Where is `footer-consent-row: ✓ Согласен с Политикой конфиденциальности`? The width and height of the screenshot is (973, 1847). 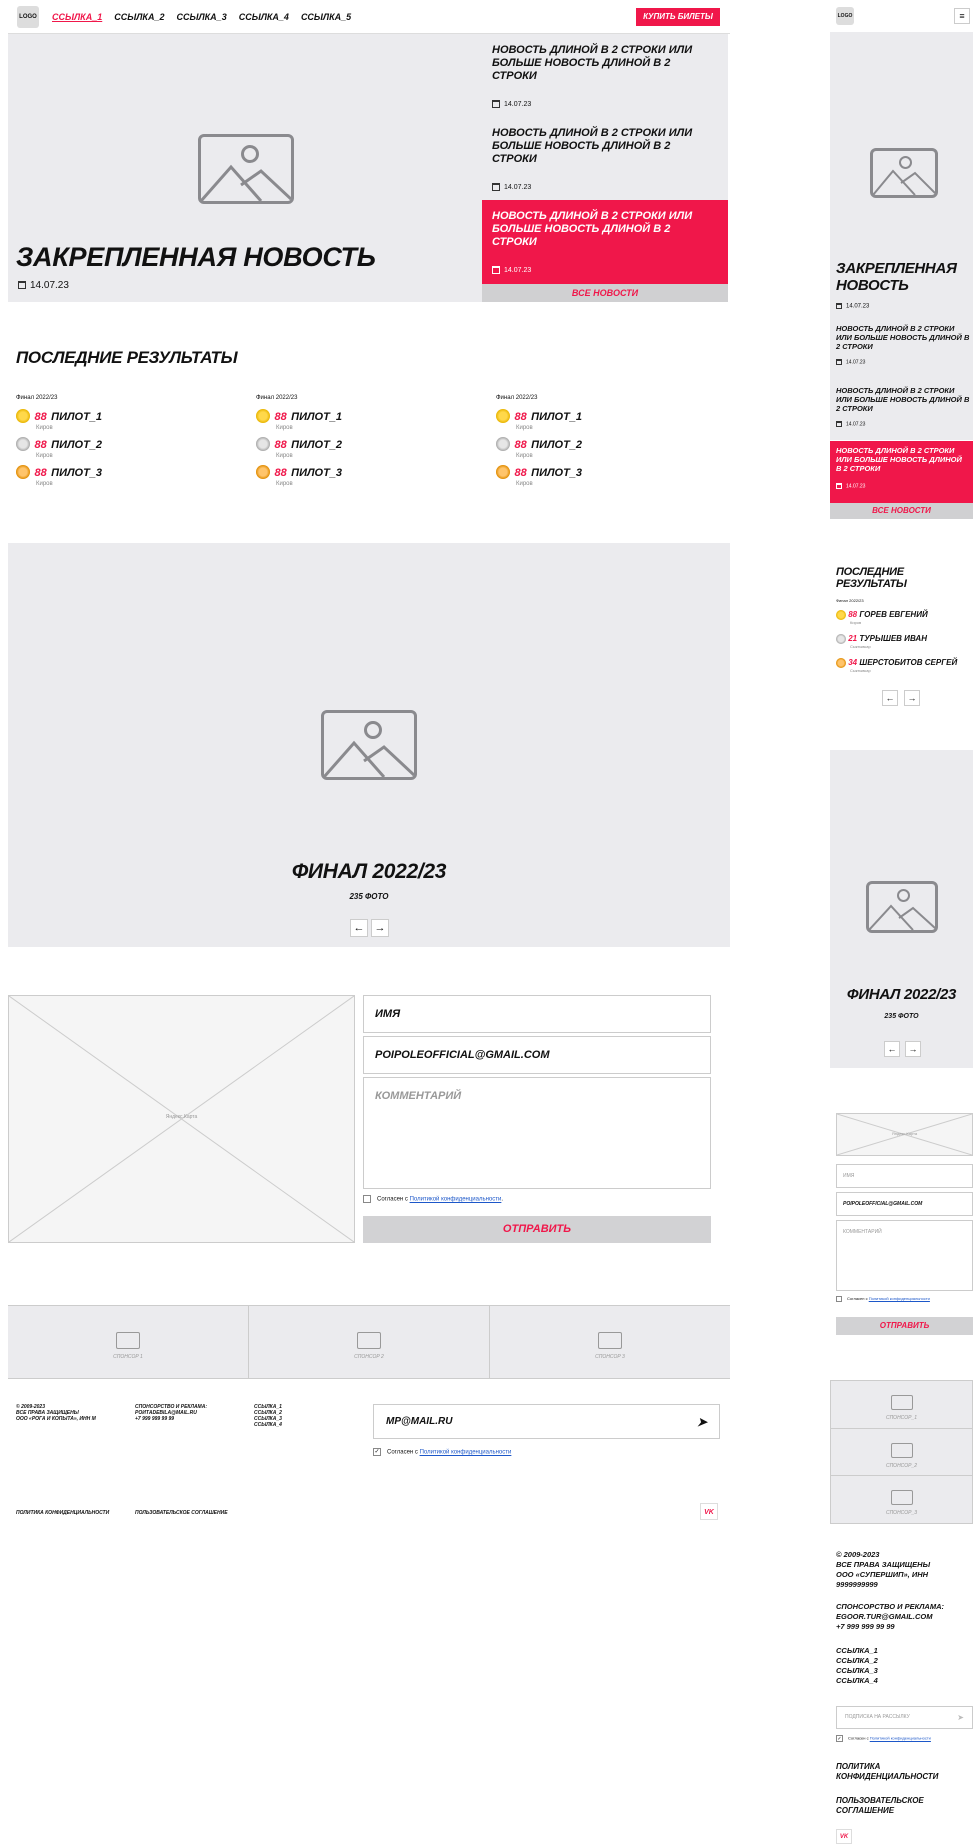
footer-consent-row: ✓ Согласен с Политикой конфиденциальности is located at coordinates (442, 1452).